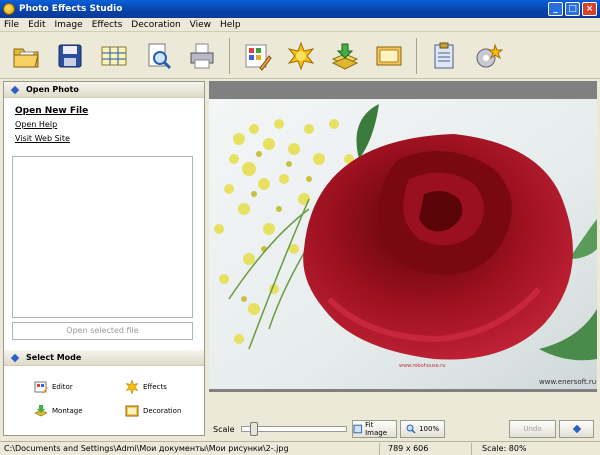  I want to click on editor-icon, so click(41, 387).